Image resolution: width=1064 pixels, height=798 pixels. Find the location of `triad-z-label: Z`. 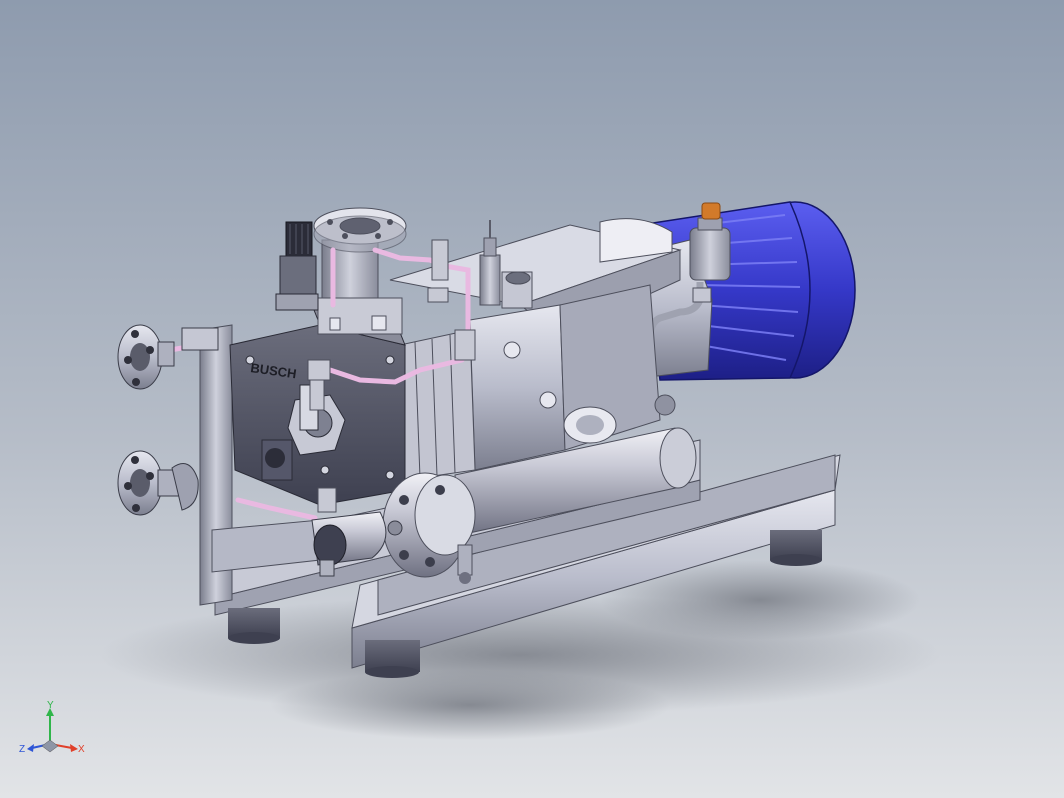

triad-z-label: Z is located at coordinates (22, 749).